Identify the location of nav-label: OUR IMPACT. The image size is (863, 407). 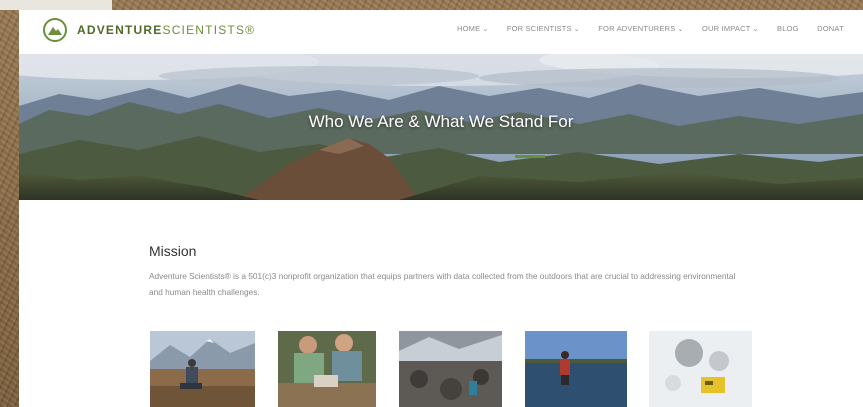
(726, 28).